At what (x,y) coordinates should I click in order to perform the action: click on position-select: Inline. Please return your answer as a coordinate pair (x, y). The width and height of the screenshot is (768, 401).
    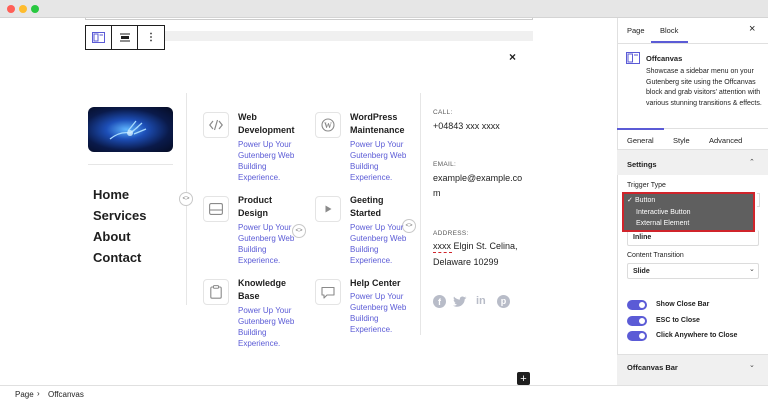
    Looking at the image, I should click on (693, 238).